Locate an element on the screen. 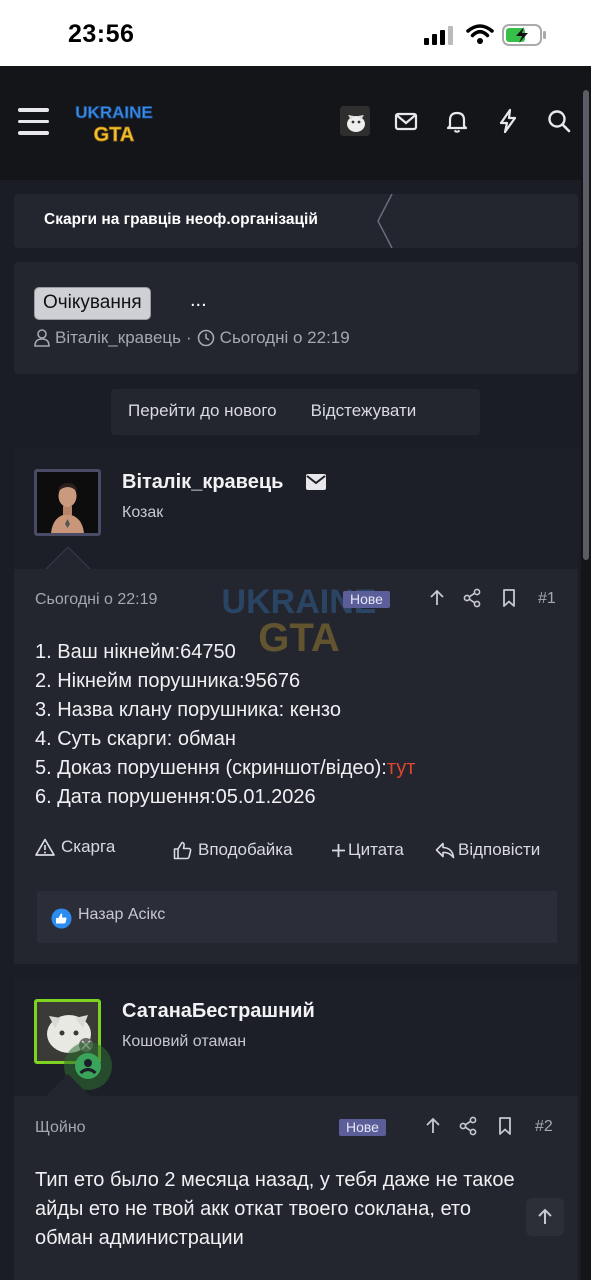 This screenshot has height=1280, width=591. battery-icon is located at coordinates (524, 35).